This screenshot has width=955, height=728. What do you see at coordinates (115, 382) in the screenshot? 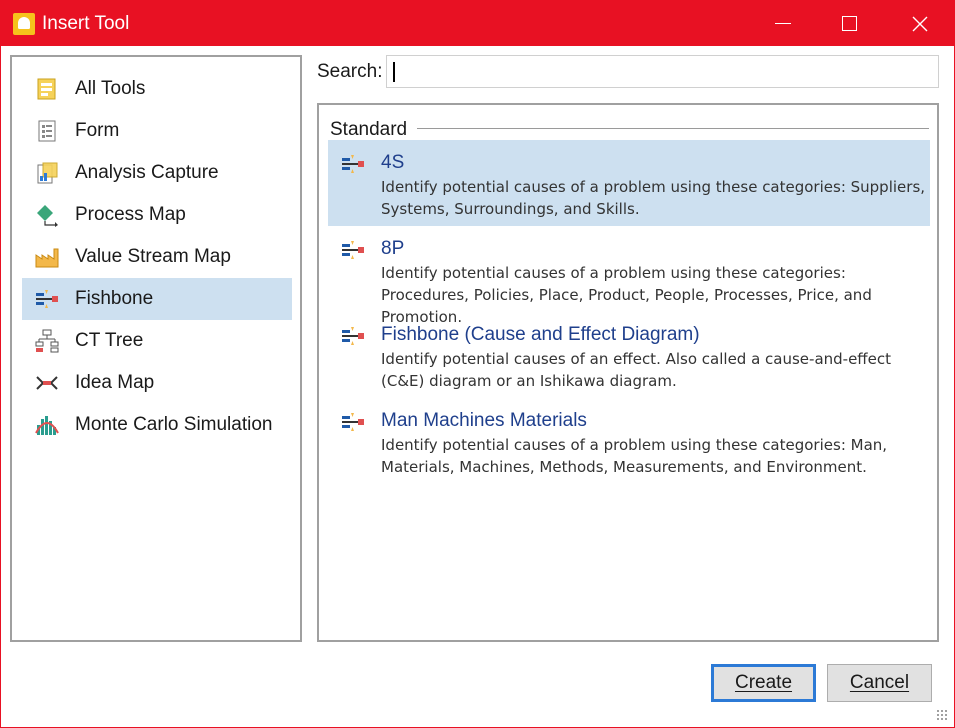
I see `sidebar-item-label: Idea Map` at bounding box center [115, 382].